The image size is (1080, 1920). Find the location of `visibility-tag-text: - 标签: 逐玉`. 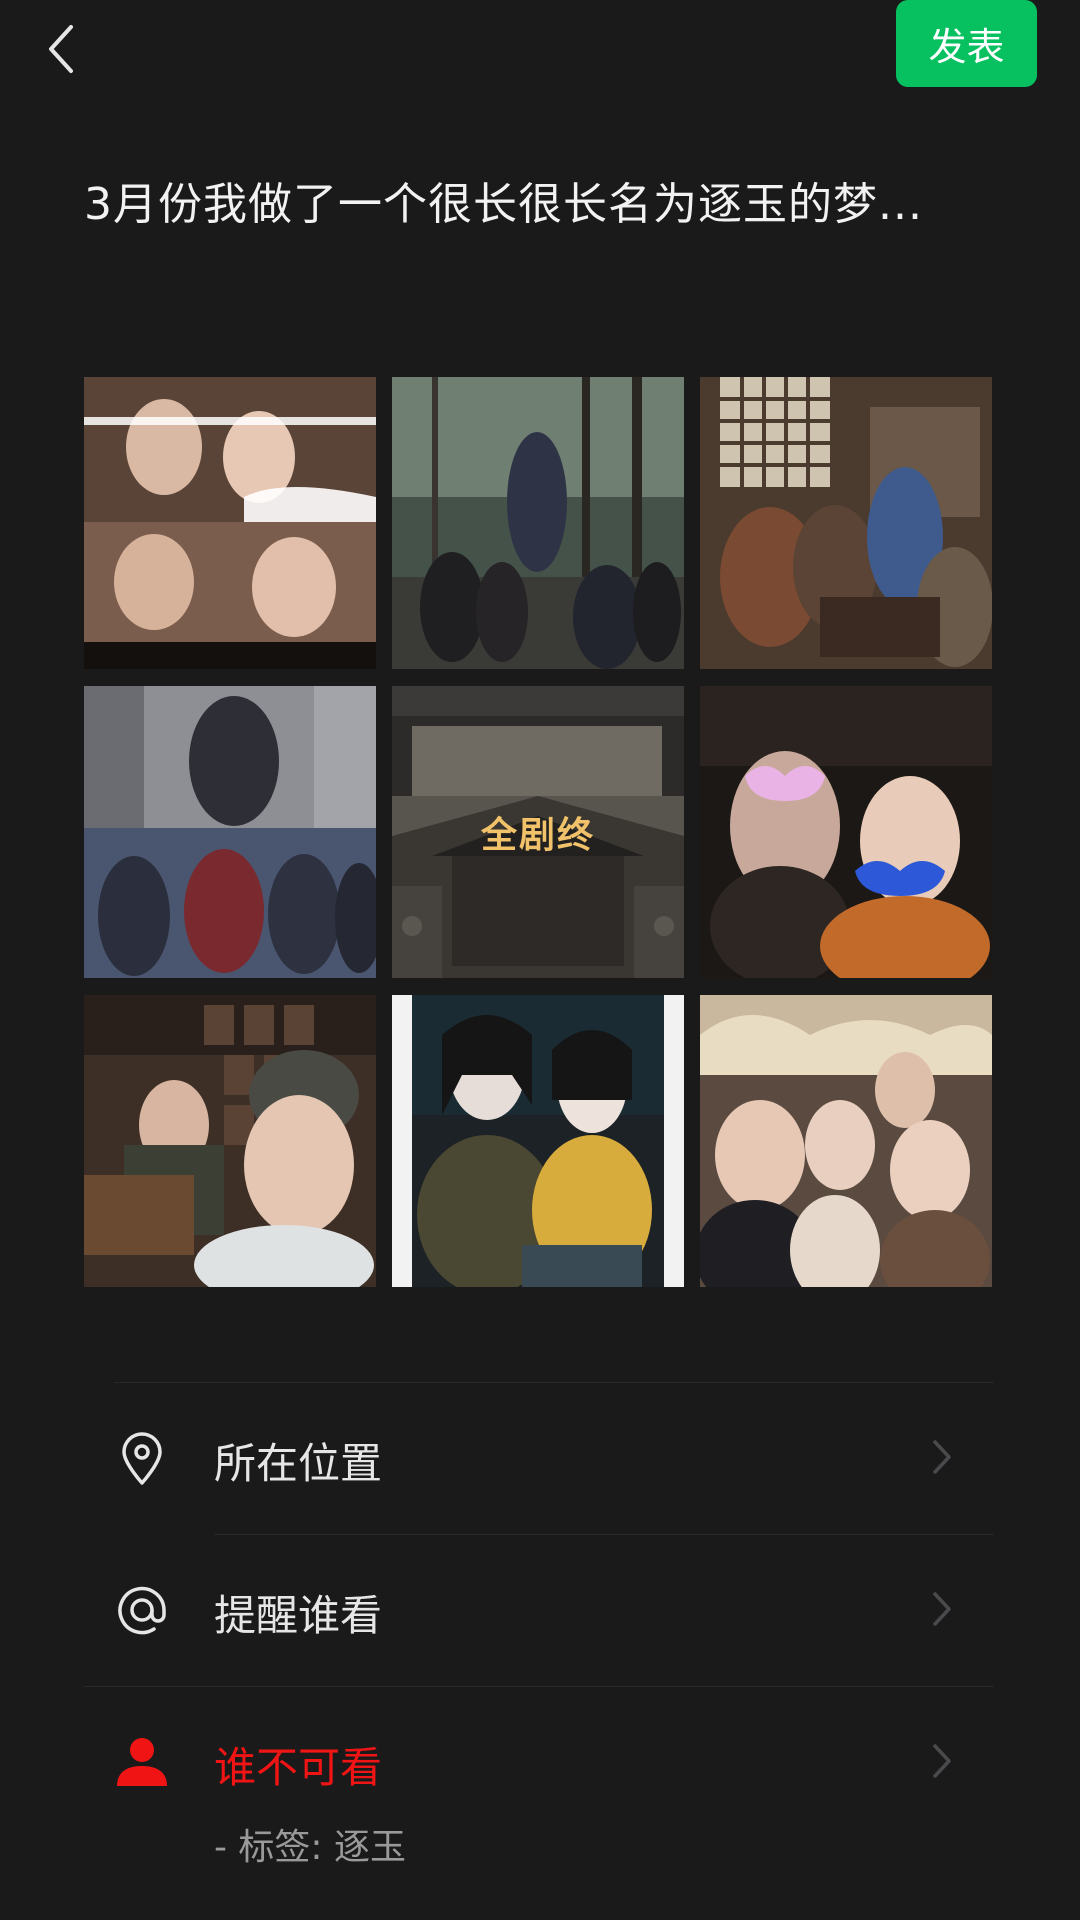

visibility-tag-text: - 标签: 逐玉 is located at coordinates (310, 1847).